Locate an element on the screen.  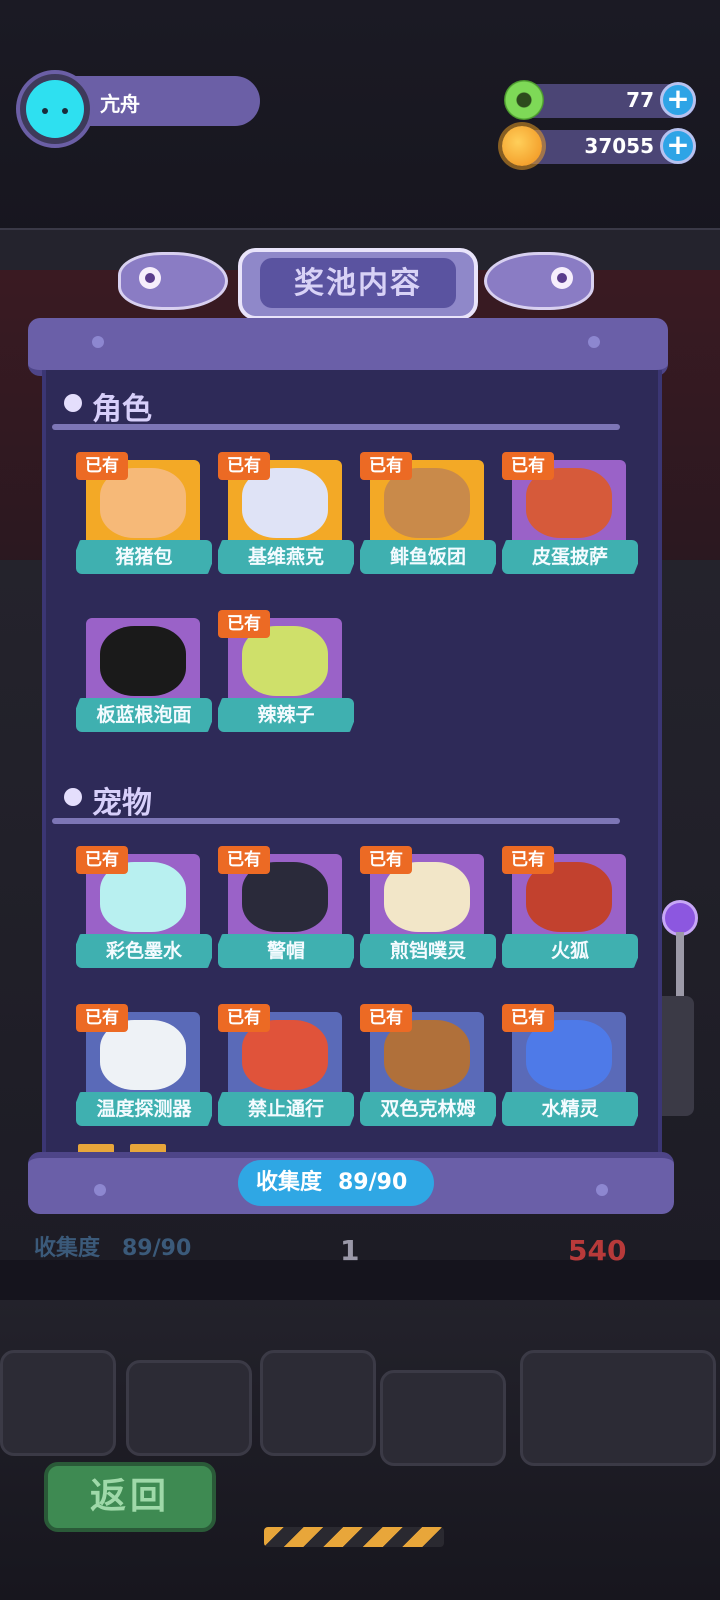
pool-item: 警帽 已有 is located at coordinates (286, 911).